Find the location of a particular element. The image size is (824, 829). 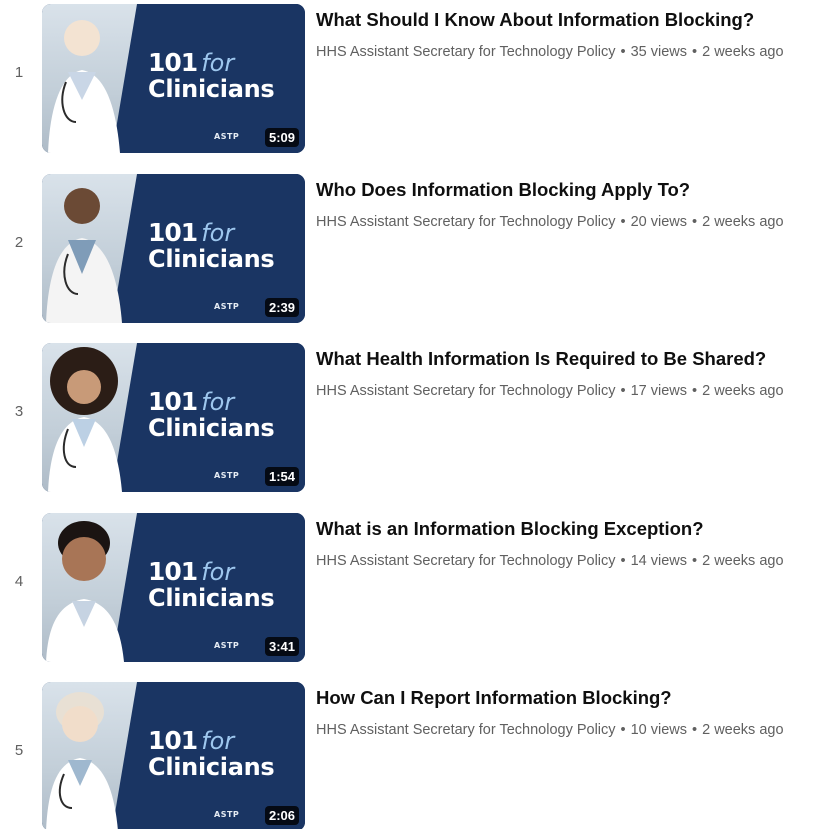

video-thumbnail: 101 for Clinicians ASTP 2:39 is located at coordinates (173, 248).